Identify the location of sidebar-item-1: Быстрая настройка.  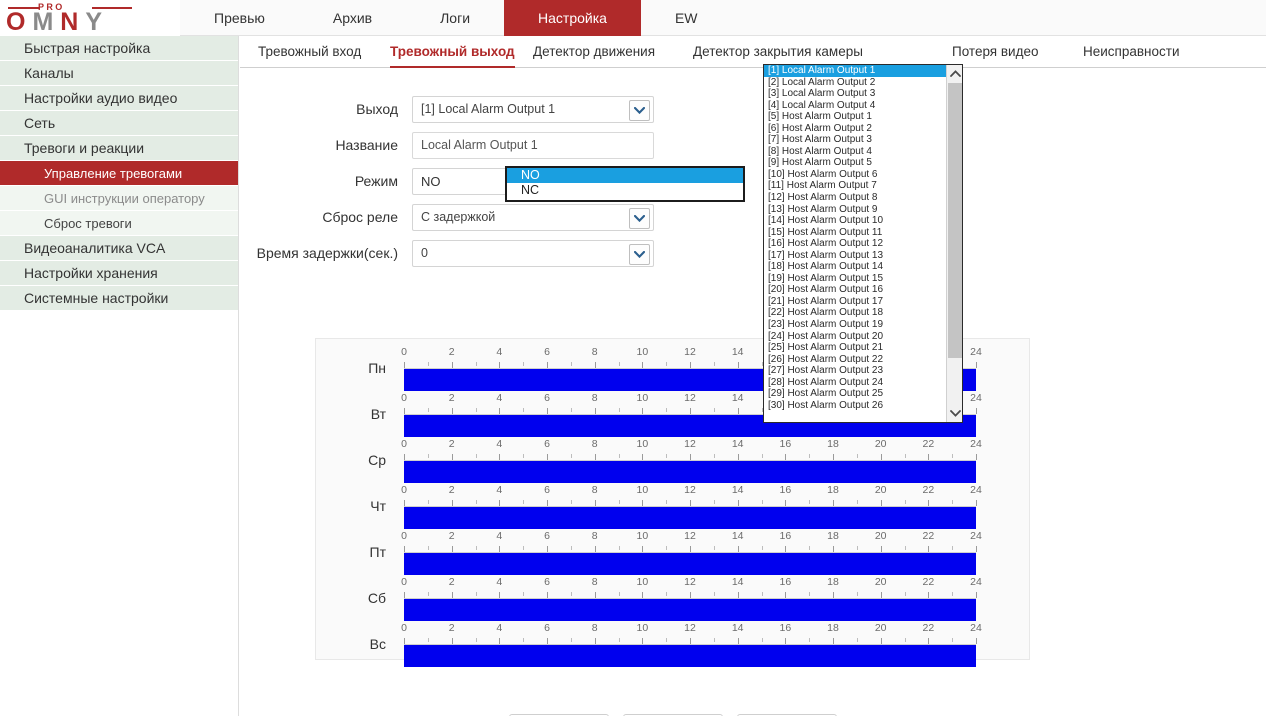
(119, 48).